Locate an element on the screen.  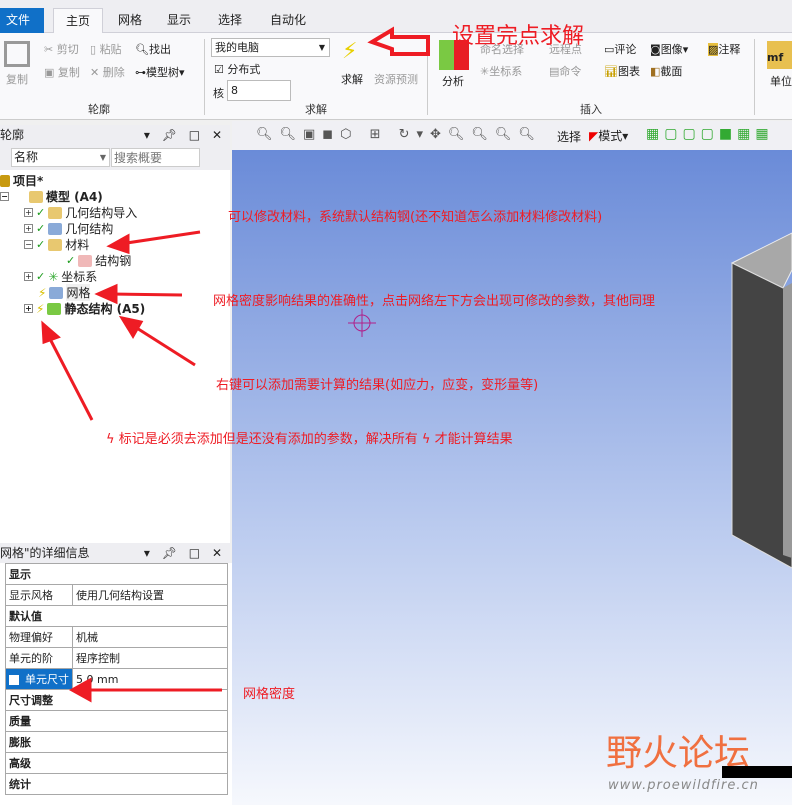
details-category: 默认值 is located at coordinates (116, 616).